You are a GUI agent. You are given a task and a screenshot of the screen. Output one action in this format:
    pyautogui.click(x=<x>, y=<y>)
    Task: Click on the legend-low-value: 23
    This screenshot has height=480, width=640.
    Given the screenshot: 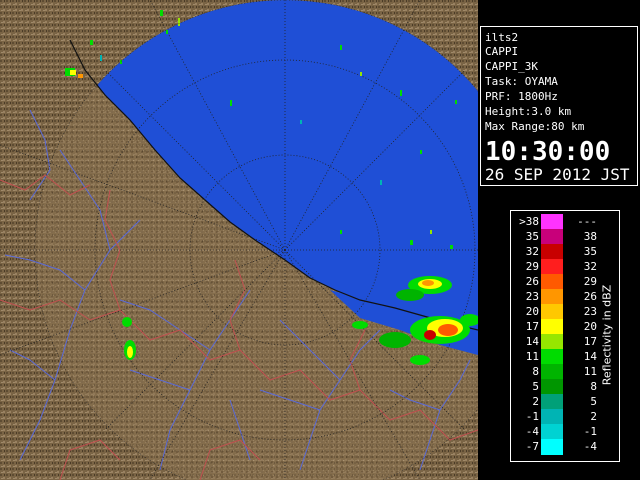 What is the action you would take?
    pyautogui.click(x=532, y=296)
    